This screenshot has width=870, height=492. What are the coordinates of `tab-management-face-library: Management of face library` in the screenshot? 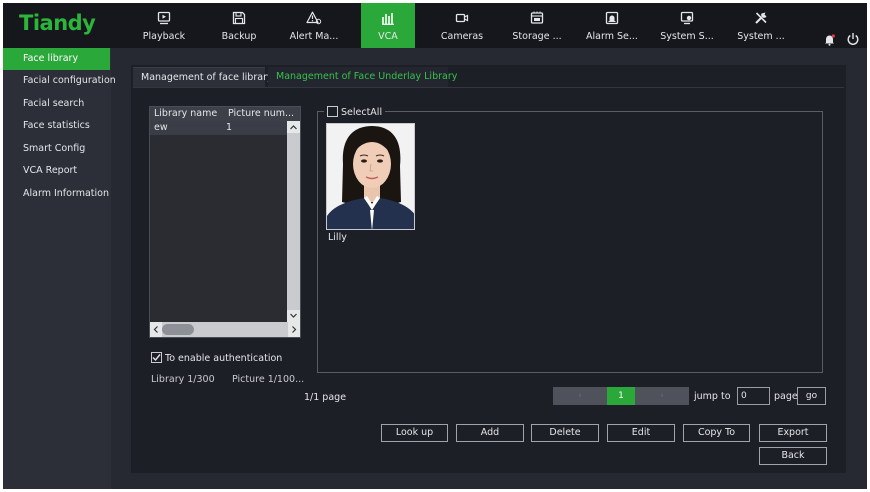 It's located at (203, 77).